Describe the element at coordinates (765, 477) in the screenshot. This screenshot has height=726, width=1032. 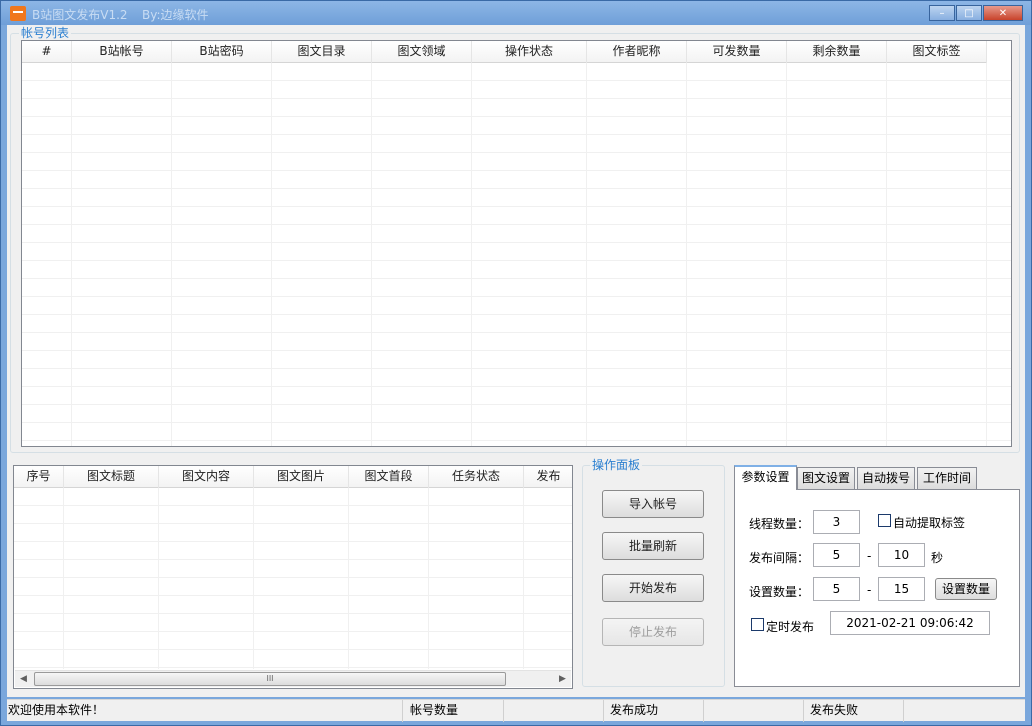
I see `tab-params: 参数设置` at that location.